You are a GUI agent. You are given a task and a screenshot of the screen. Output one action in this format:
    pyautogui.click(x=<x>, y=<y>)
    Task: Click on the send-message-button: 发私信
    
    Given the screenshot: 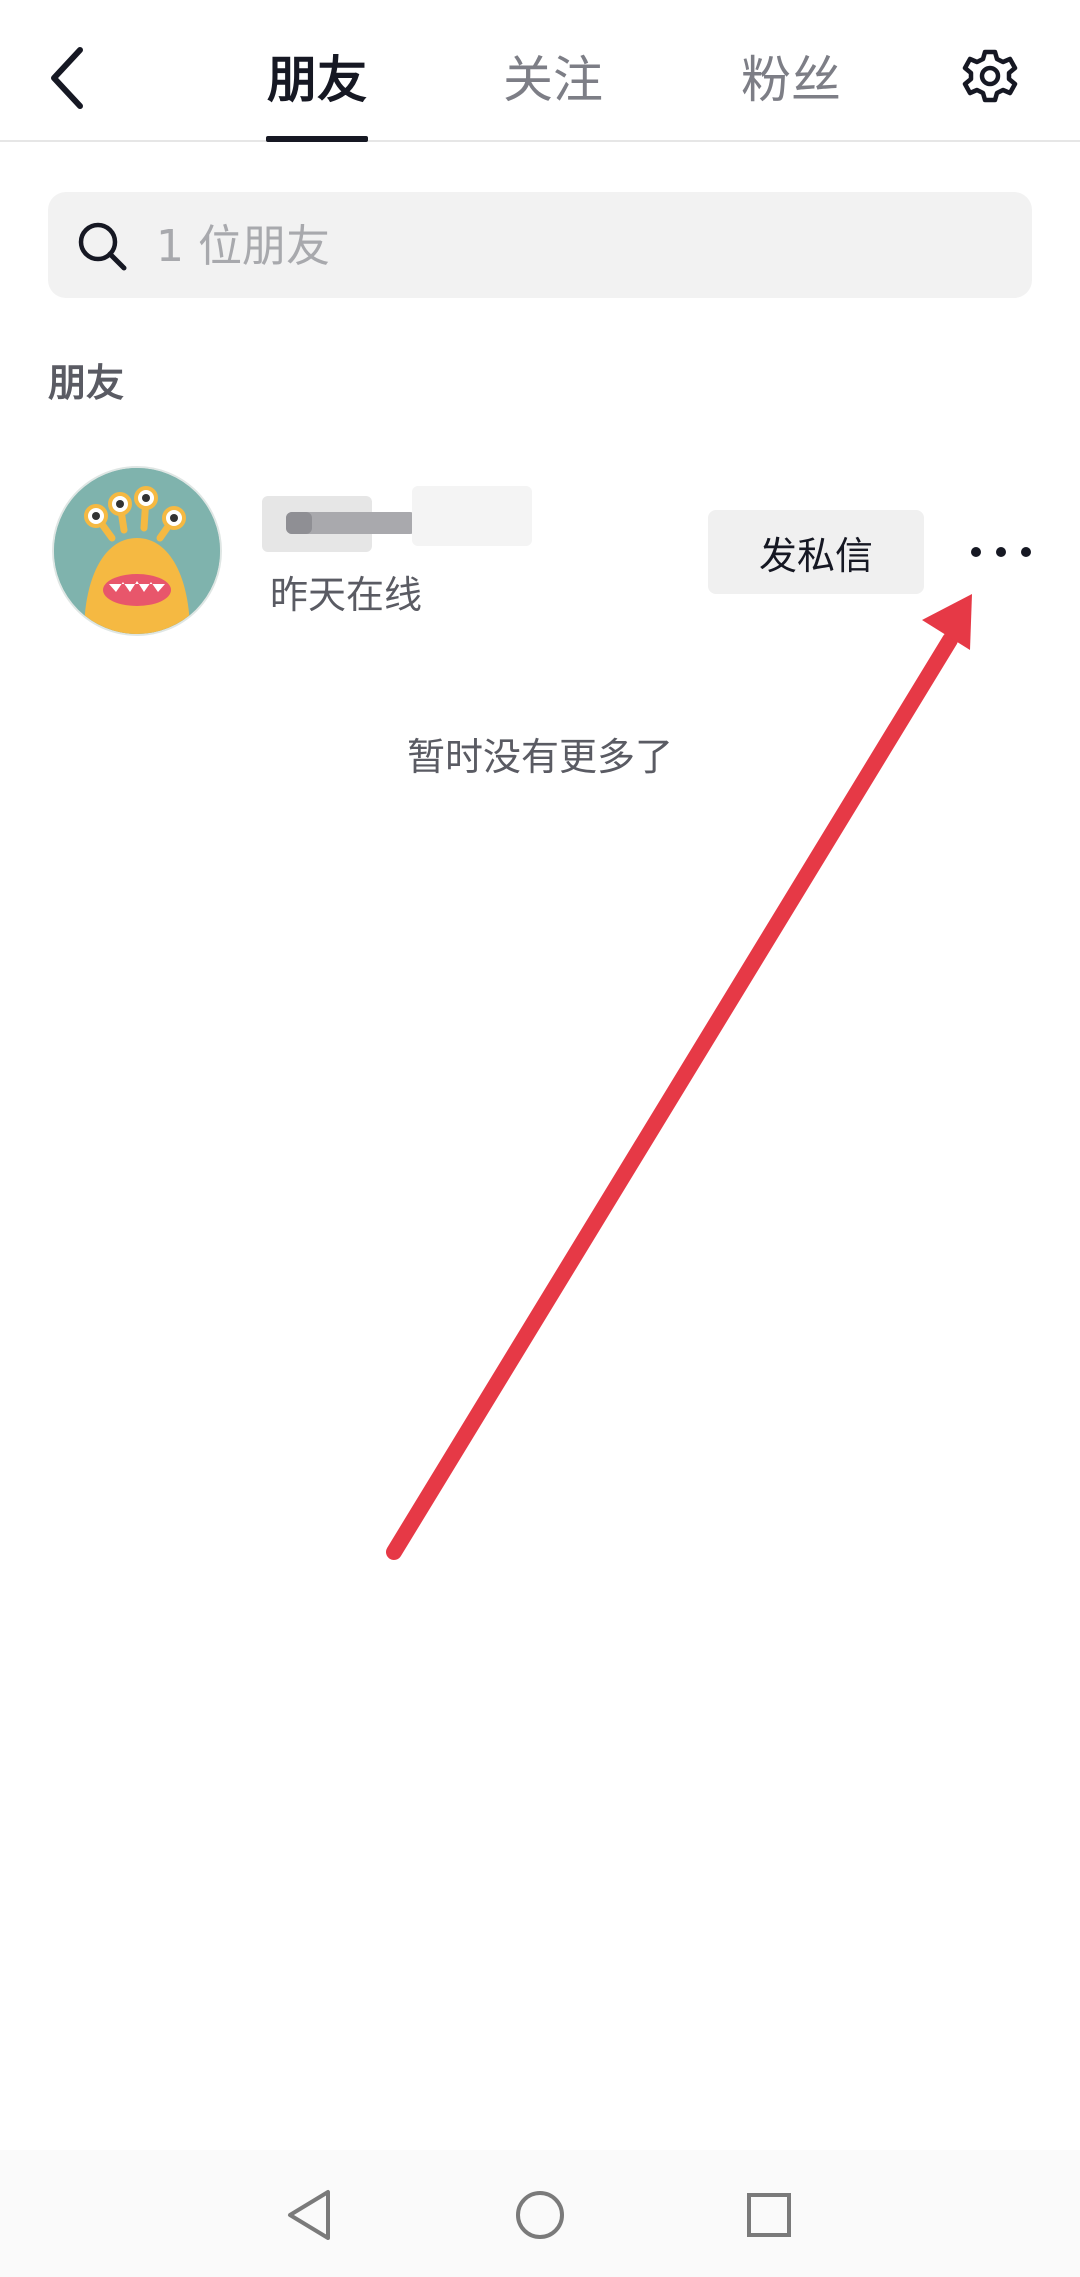 What is the action you would take?
    pyautogui.click(x=816, y=552)
    